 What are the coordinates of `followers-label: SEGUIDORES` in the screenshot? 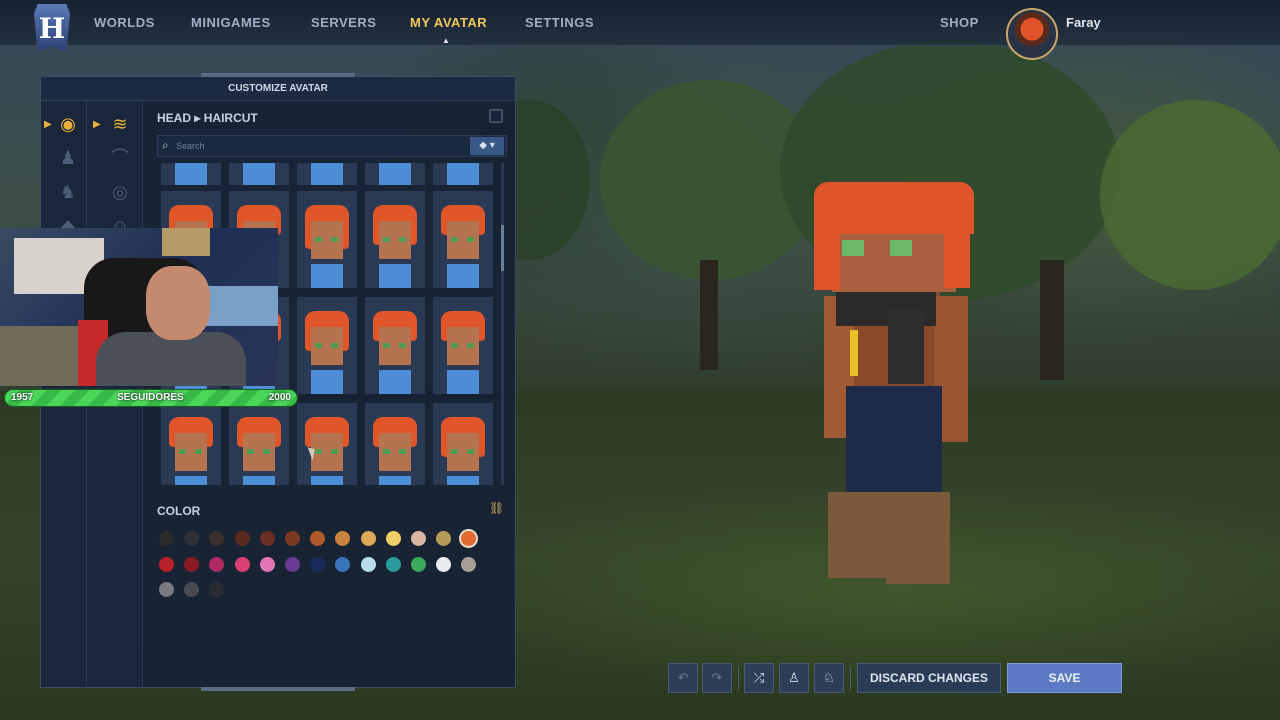 It's located at (150, 397).